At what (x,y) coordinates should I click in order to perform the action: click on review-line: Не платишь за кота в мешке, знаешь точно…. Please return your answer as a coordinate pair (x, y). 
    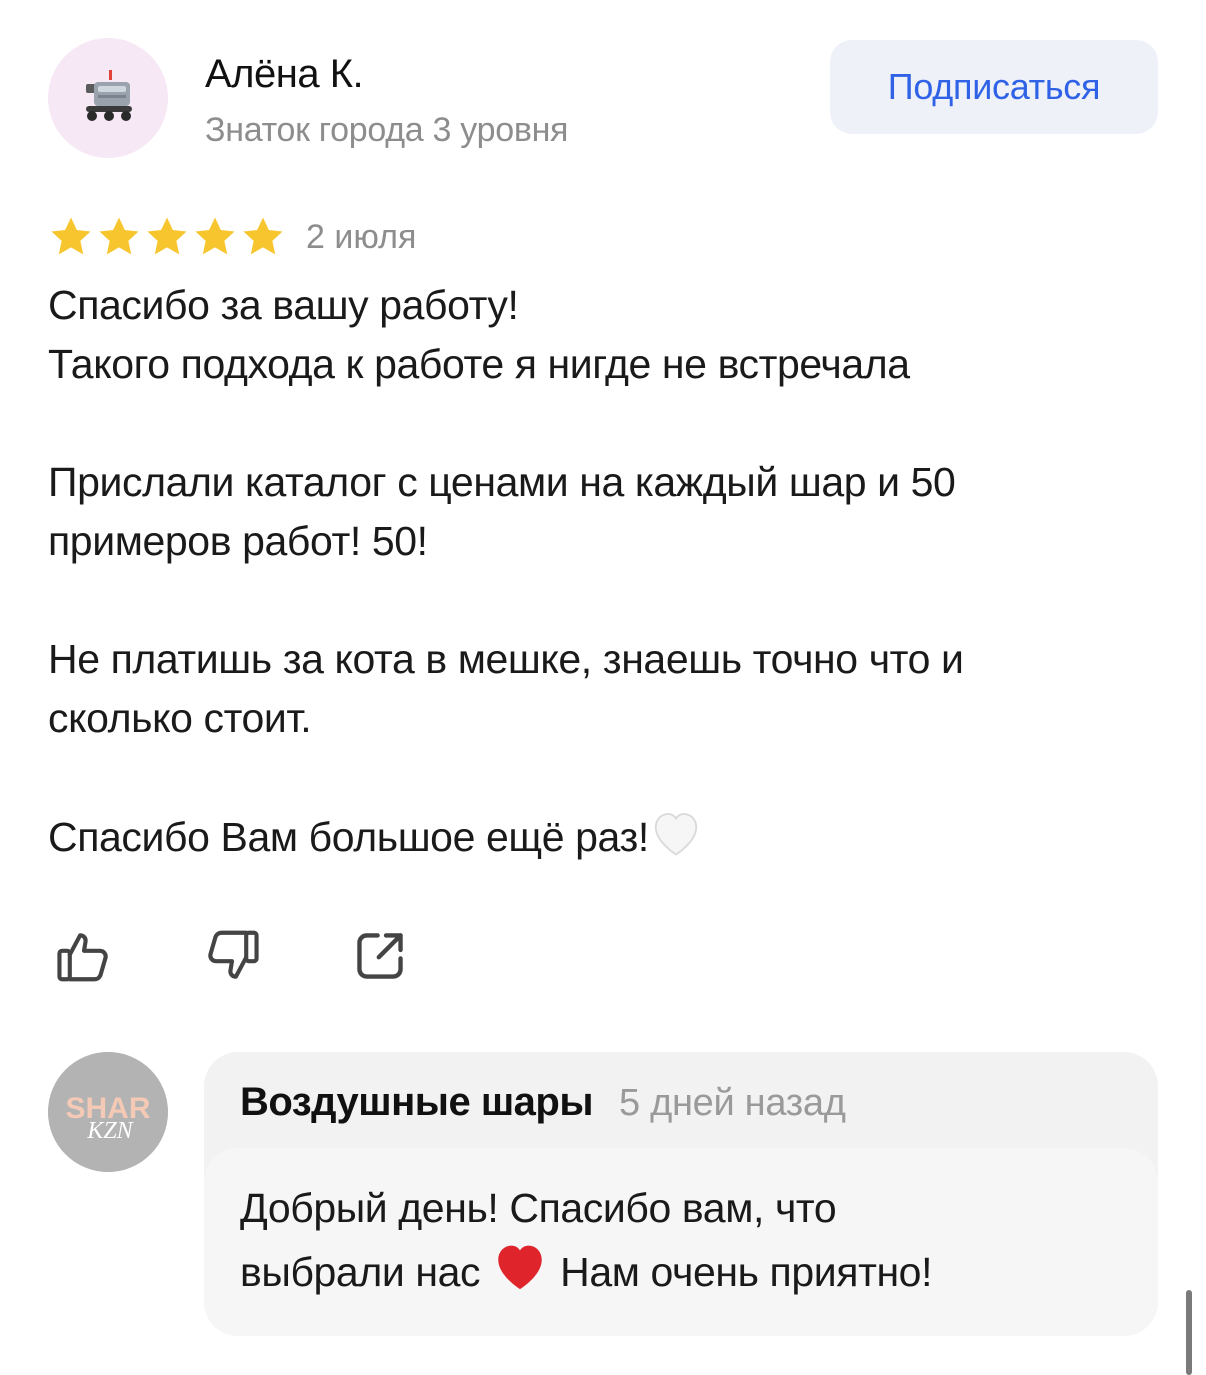
    Looking at the image, I should click on (506, 659).